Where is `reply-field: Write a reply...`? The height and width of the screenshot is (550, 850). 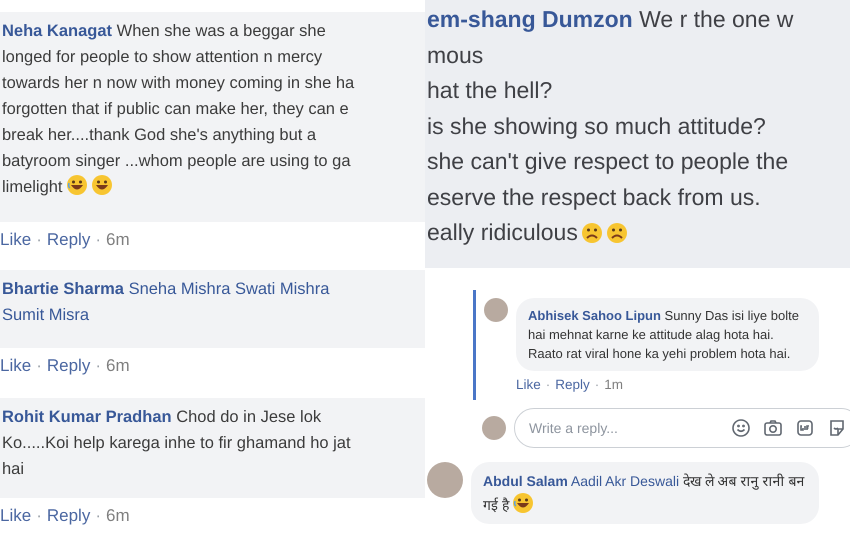 reply-field: Write a reply... is located at coordinates (682, 428).